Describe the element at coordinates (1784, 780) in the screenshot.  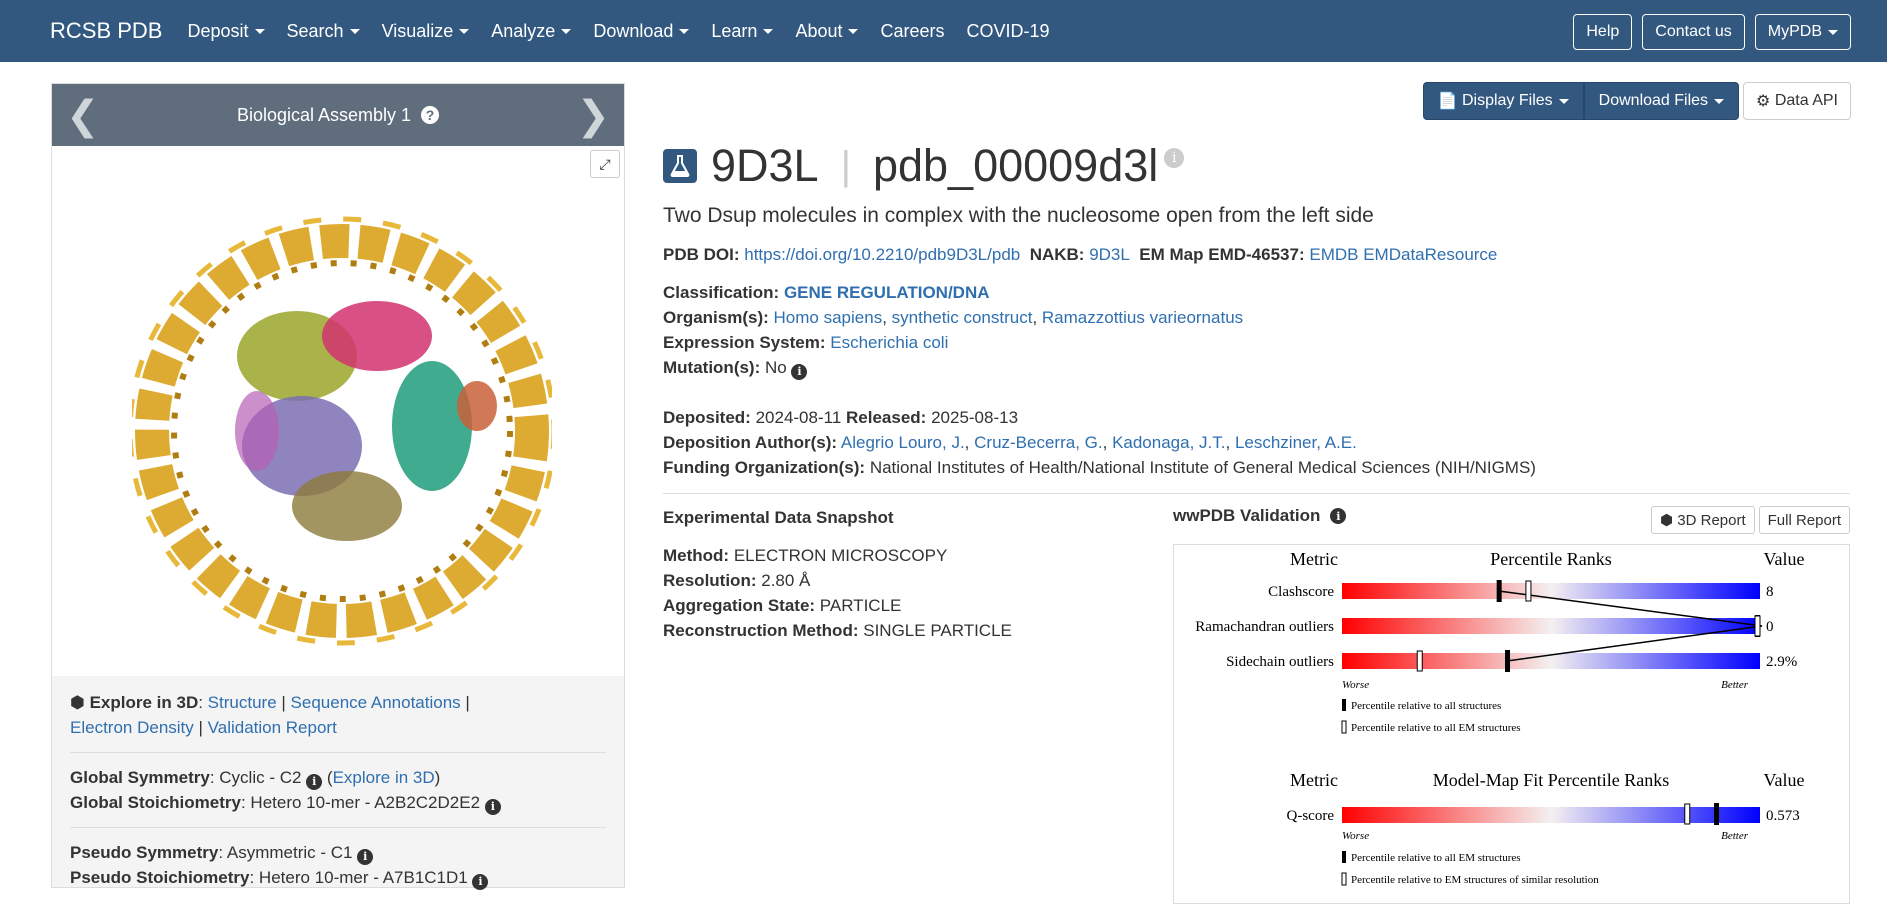
I see `fit-value-header: Value` at that location.